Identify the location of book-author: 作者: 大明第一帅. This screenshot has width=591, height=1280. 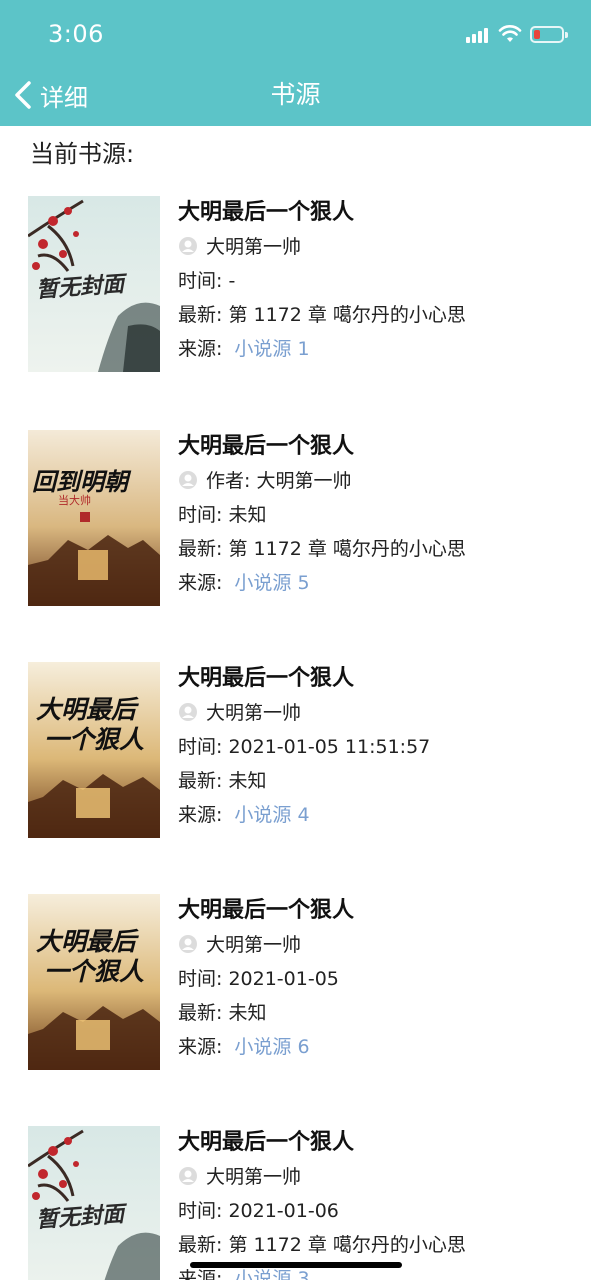
(279, 481).